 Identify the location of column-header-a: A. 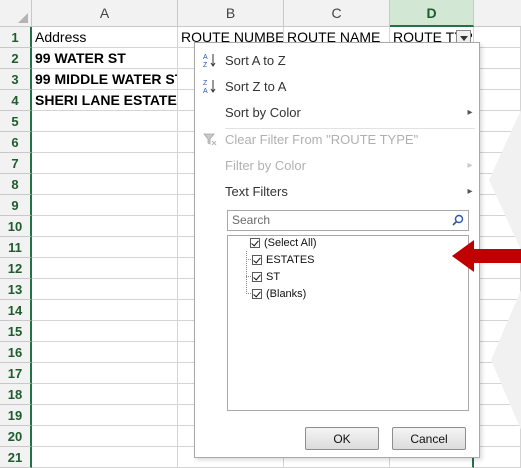
(105, 13).